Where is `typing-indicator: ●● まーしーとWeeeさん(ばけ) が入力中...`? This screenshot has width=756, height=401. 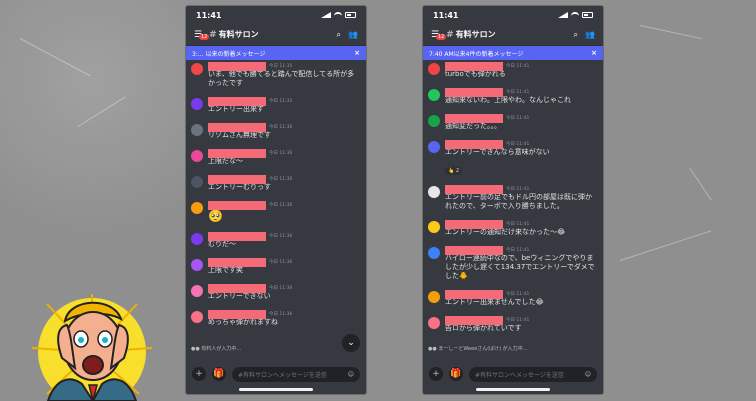 typing-indicator: ●● まーしーとWeeeさん(ばけ) が入力中... is located at coordinates (478, 349).